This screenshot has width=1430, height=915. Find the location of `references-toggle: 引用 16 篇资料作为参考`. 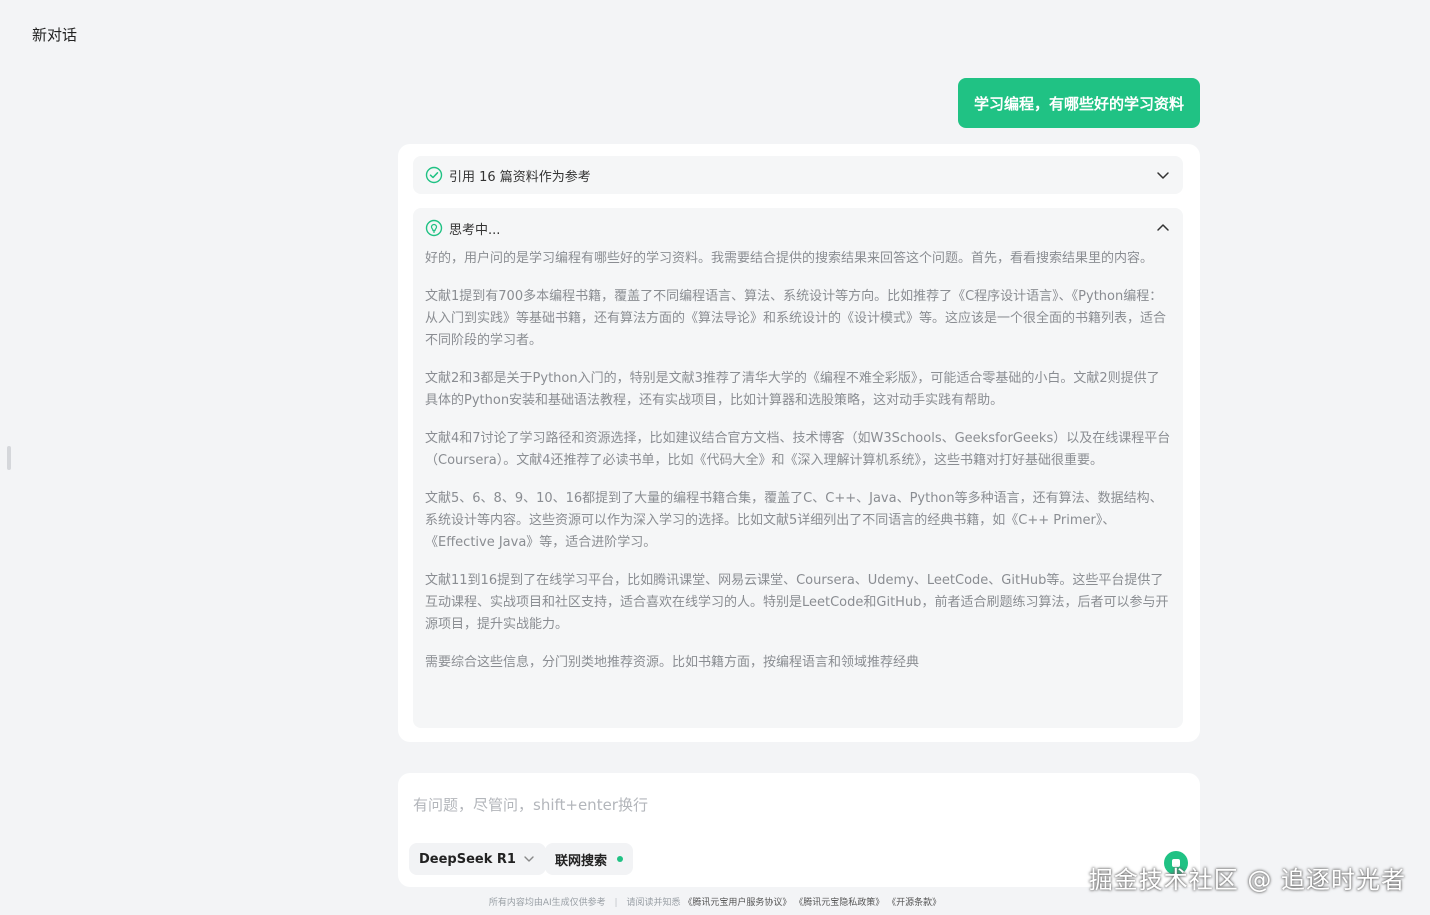

references-toggle: 引用 16 篇资料作为参考 is located at coordinates (798, 175).